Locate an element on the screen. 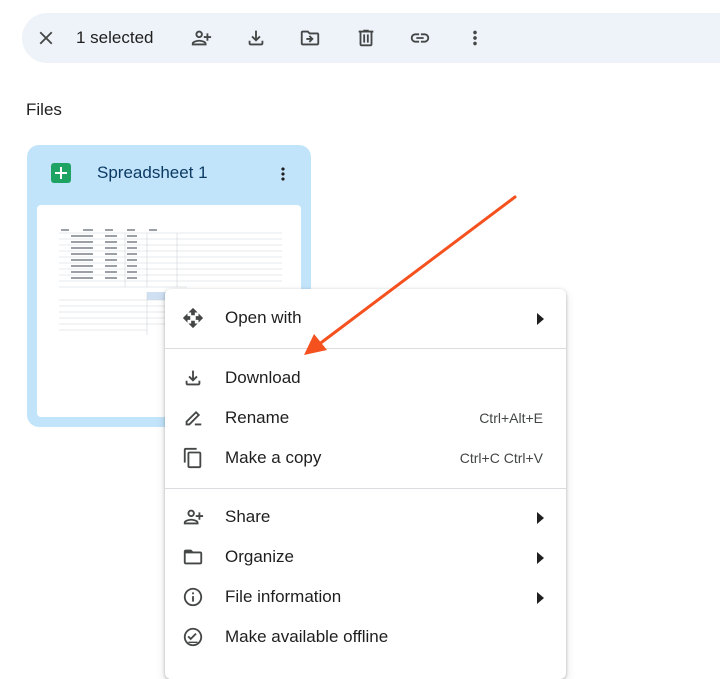 The image size is (720, 679). menu-item-rename: Rename Ctrl+Alt+E is located at coordinates (365, 418).